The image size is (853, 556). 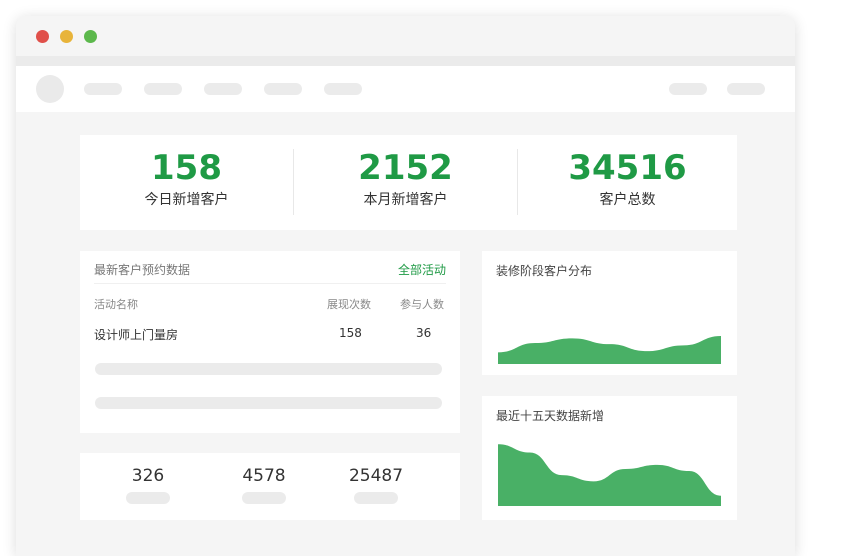 What do you see at coordinates (50, 89) in the screenshot?
I see `avatar` at bounding box center [50, 89].